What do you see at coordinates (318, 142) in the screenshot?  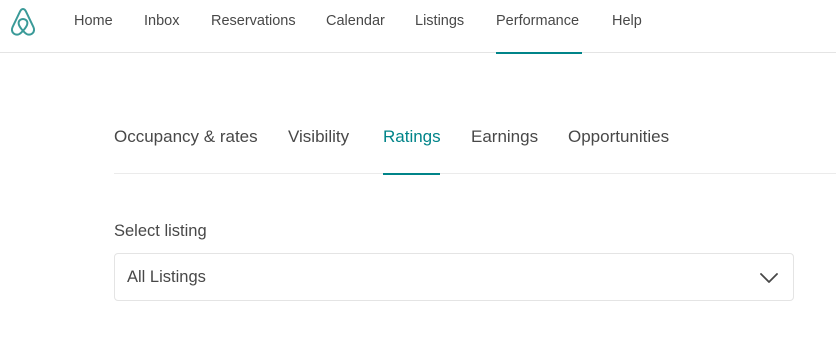 I see `tab-visibility: Visibility` at bounding box center [318, 142].